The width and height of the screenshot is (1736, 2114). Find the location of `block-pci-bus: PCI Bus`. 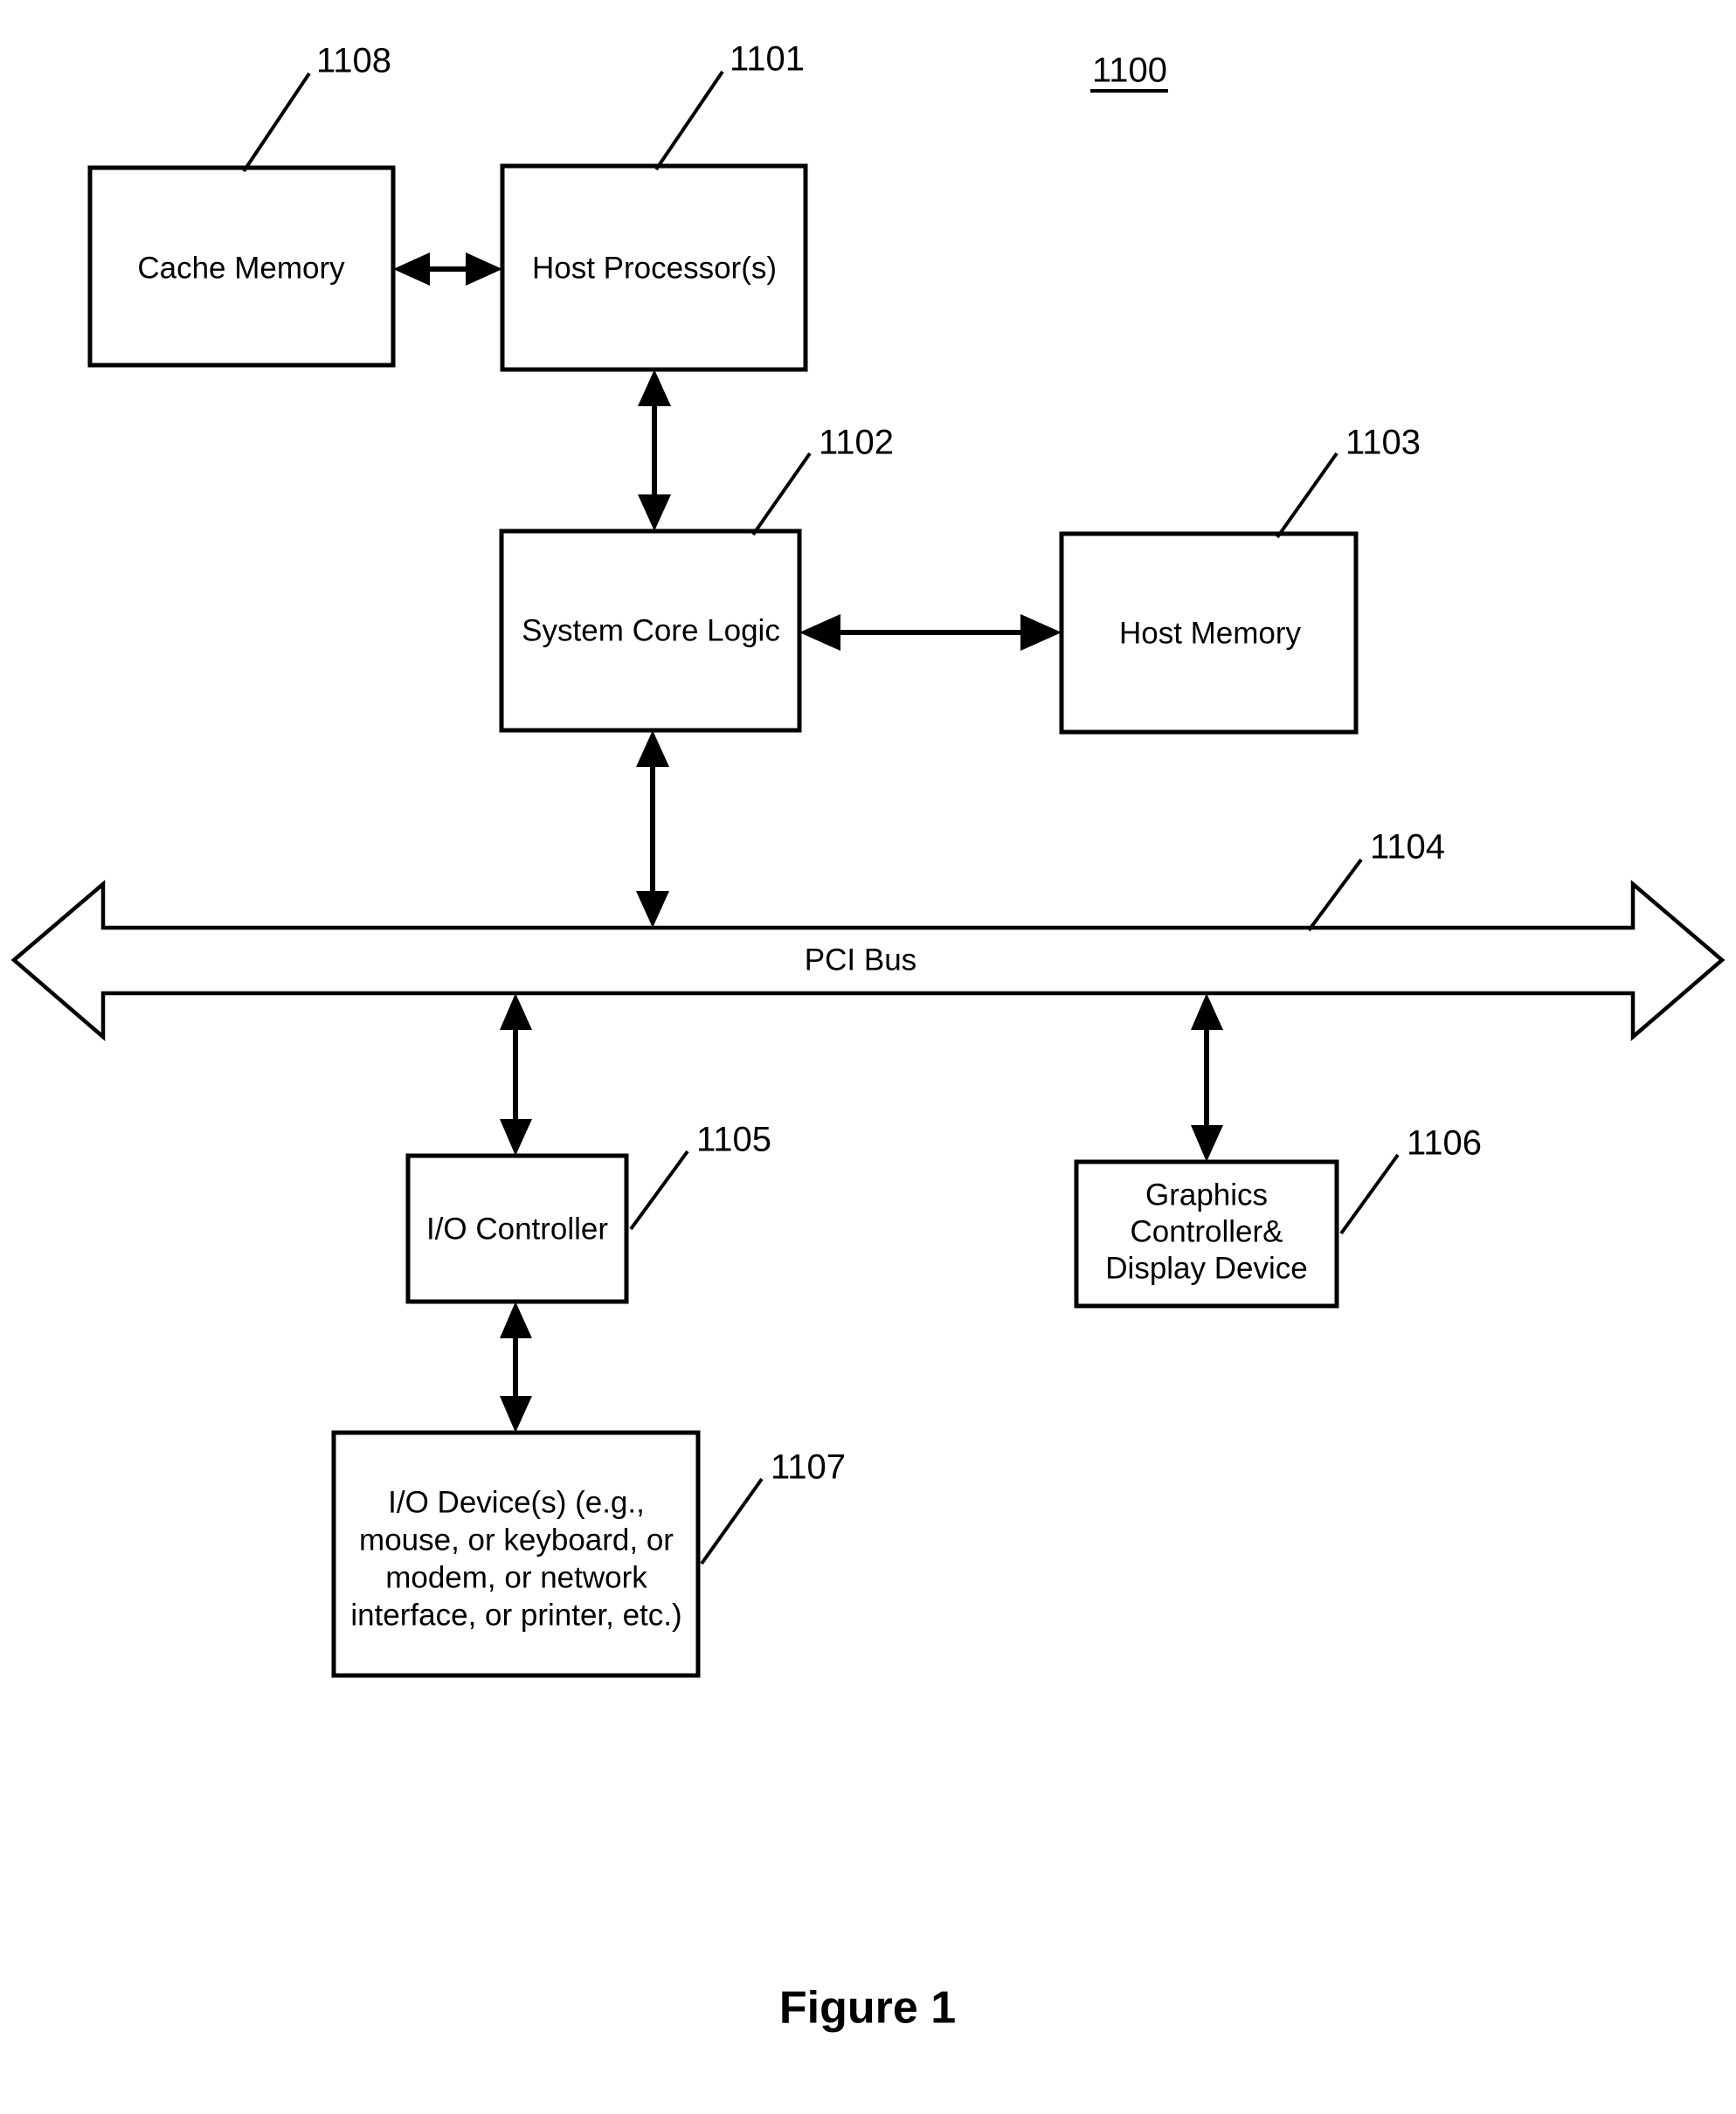

block-pci-bus: PCI Bus is located at coordinates (868, 961).